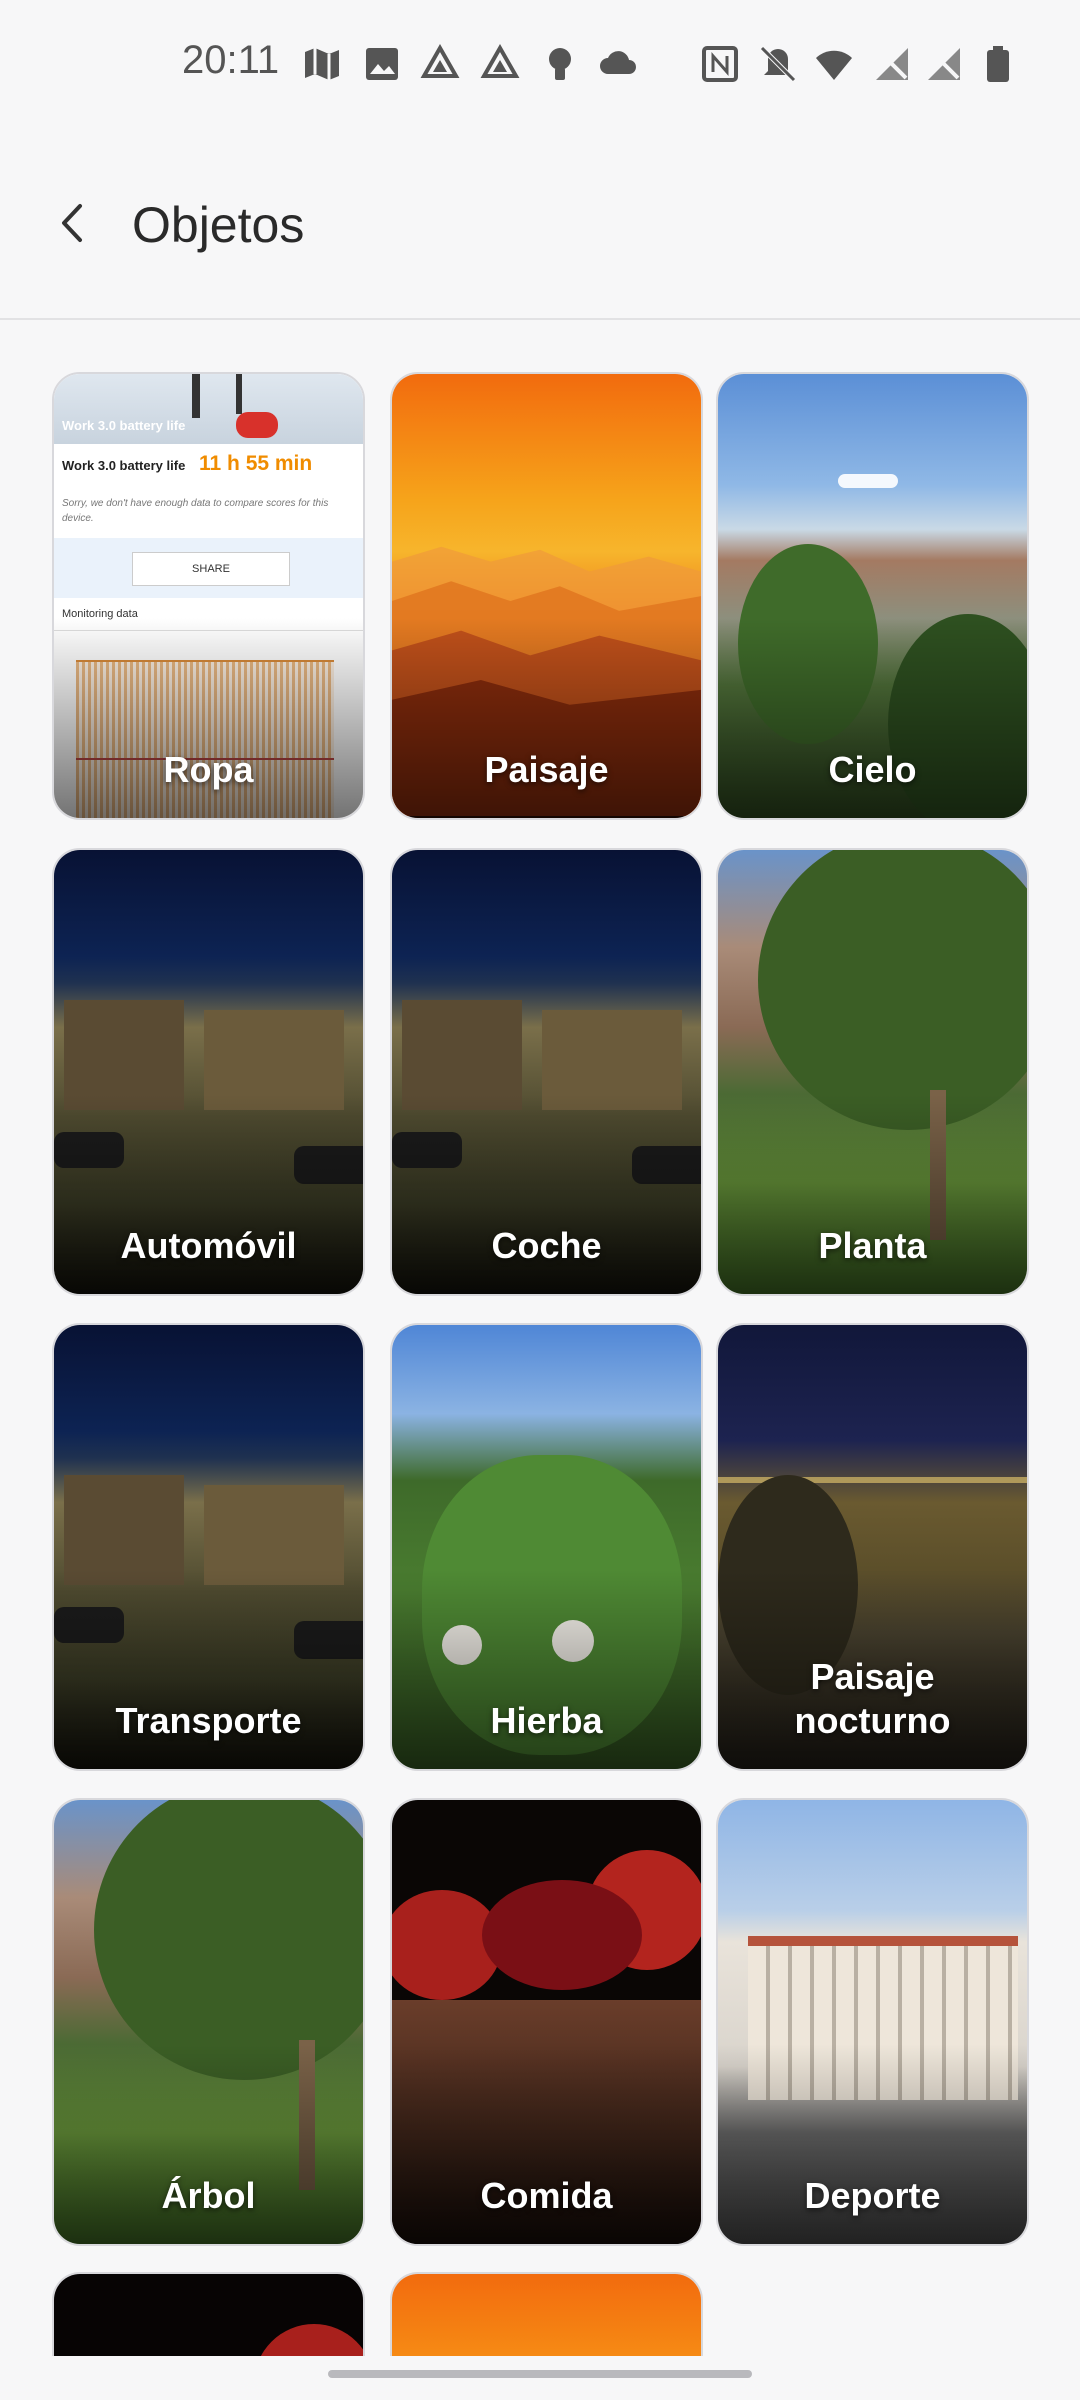  I want to click on category-tile-coche: Coche, so click(546, 1072).